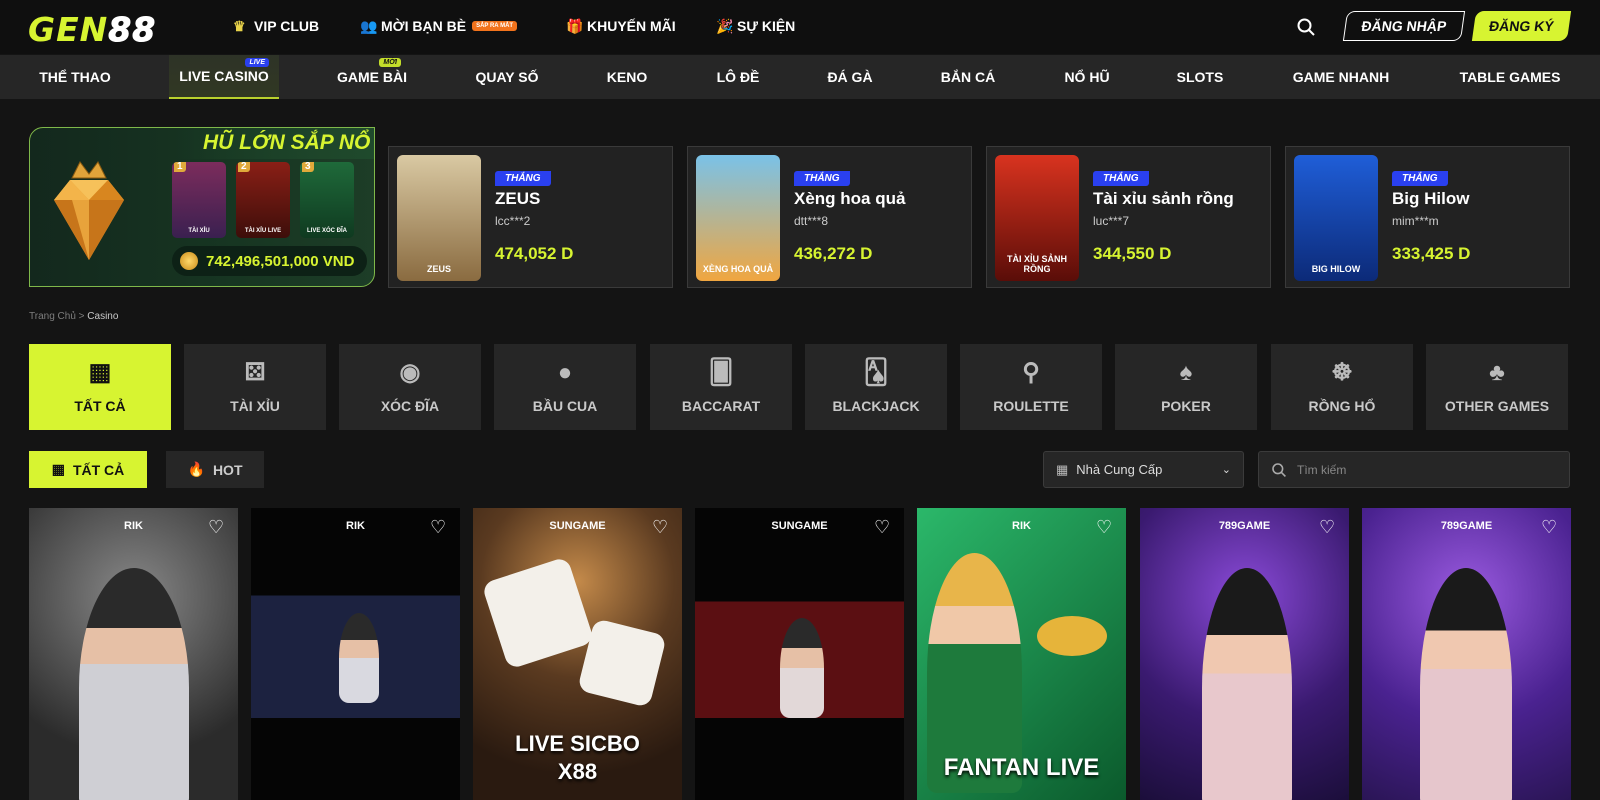 Image resolution: width=1600 pixels, height=800 pixels. I want to click on winner-amount: 436,272 D, so click(833, 253).